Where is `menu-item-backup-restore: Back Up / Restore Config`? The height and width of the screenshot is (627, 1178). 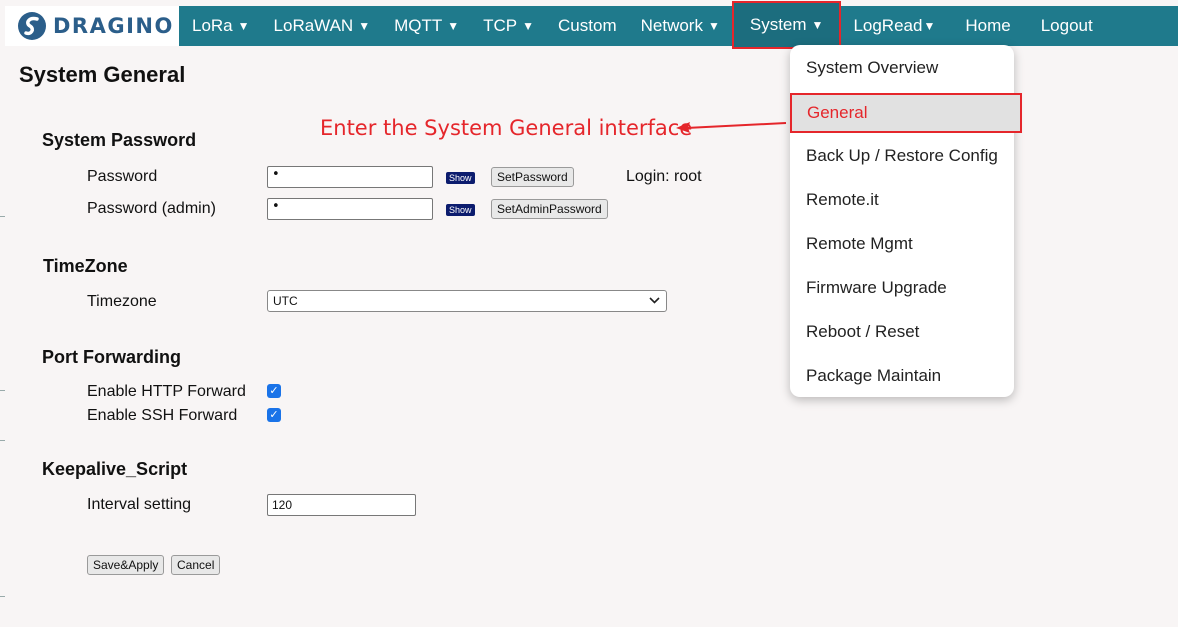 menu-item-backup-restore: Back Up / Restore Config is located at coordinates (902, 156).